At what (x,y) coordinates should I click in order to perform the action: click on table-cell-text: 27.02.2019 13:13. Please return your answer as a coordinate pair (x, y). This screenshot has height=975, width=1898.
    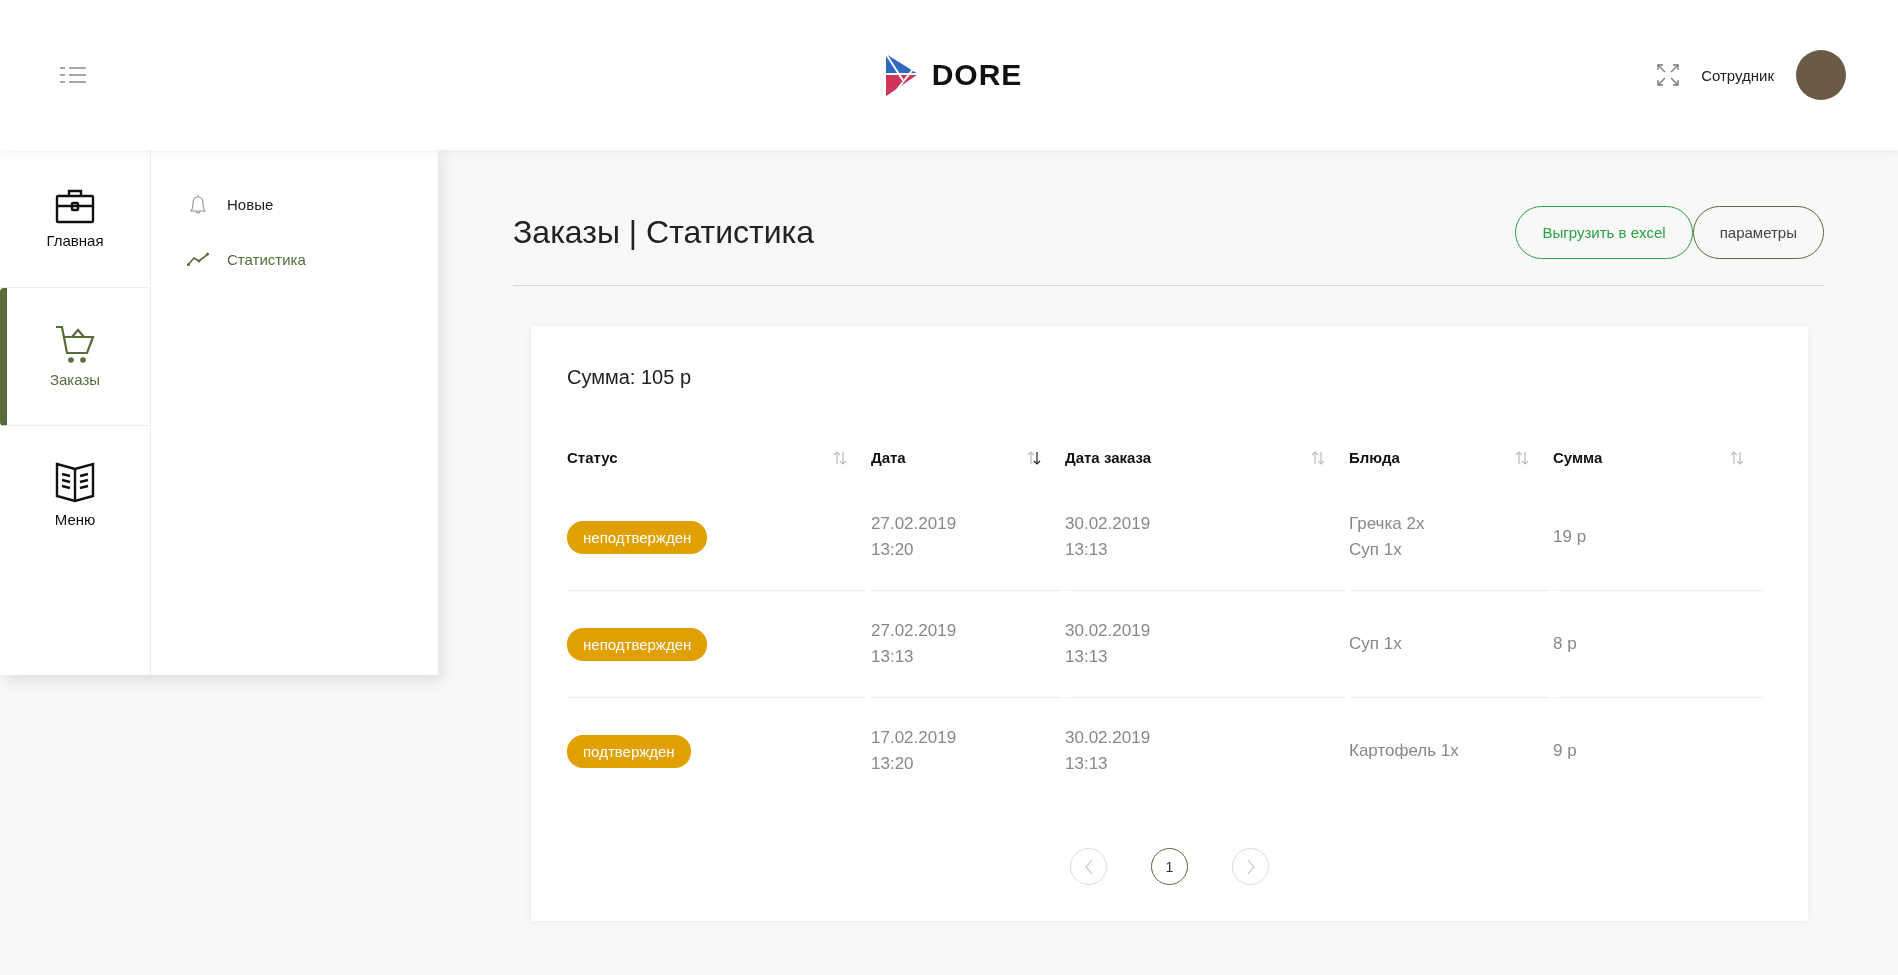
    Looking at the image, I should click on (914, 644).